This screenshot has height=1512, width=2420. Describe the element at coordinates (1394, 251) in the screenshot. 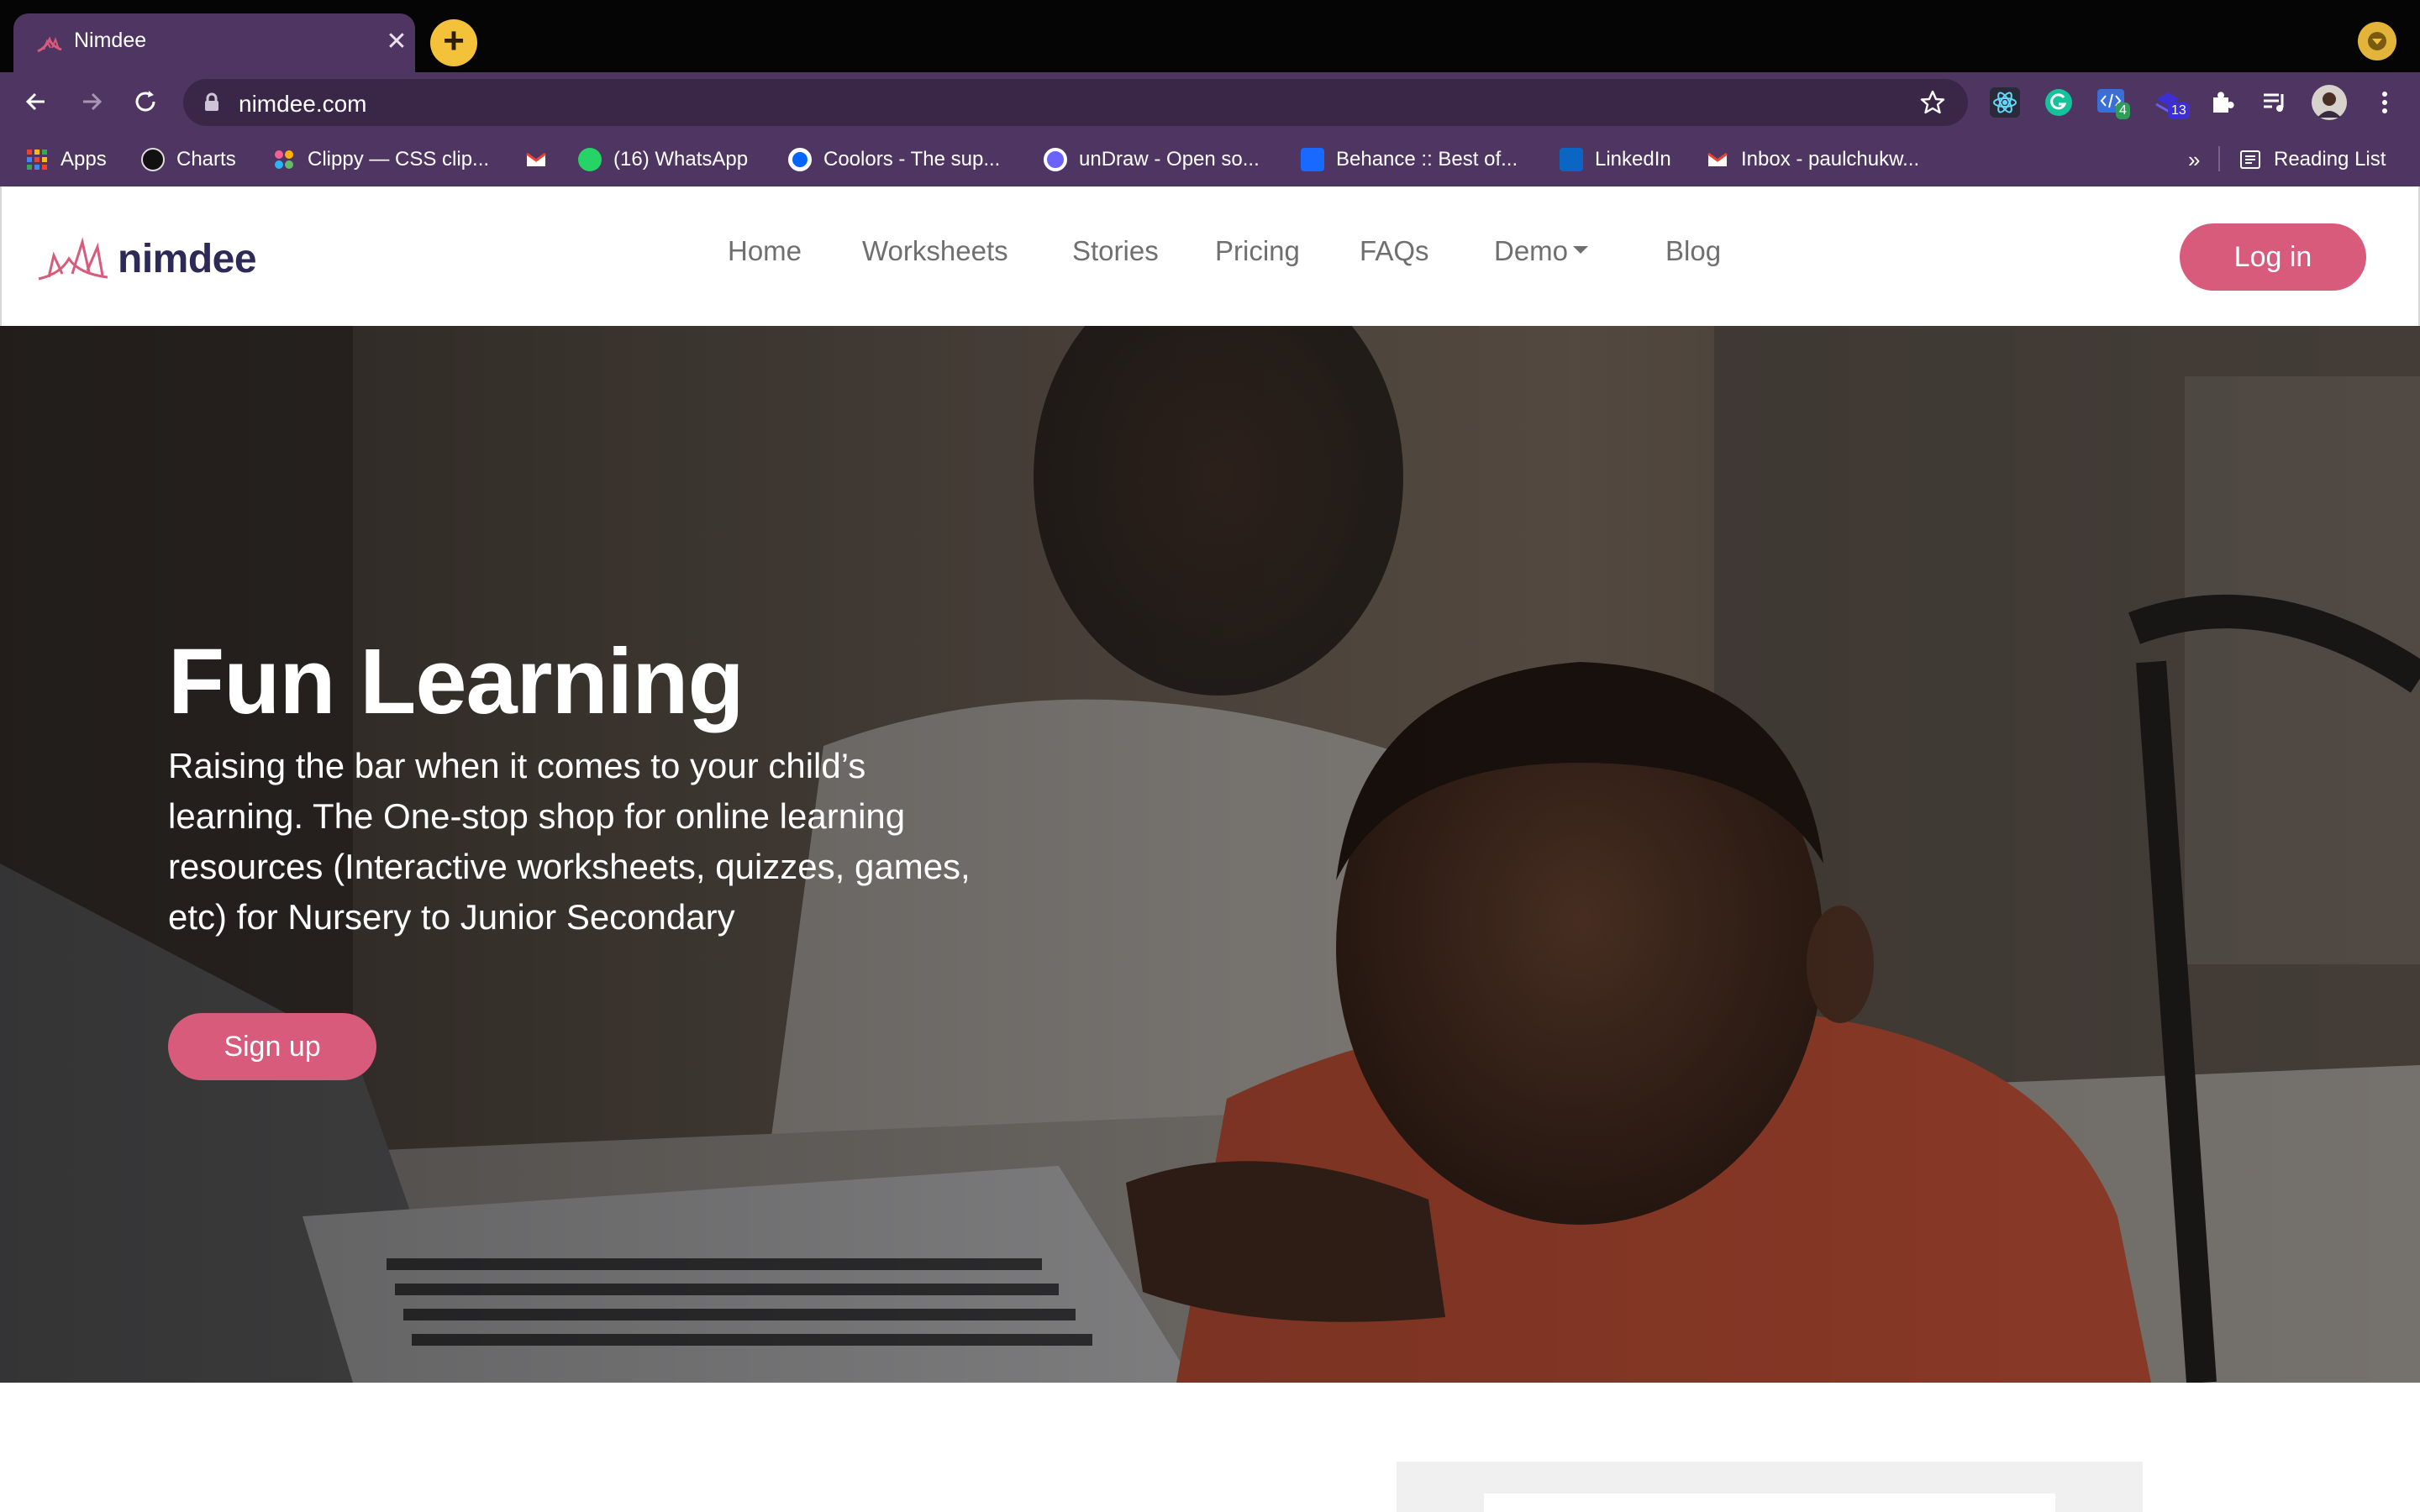

I see `nav-faqs: FAQs` at that location.